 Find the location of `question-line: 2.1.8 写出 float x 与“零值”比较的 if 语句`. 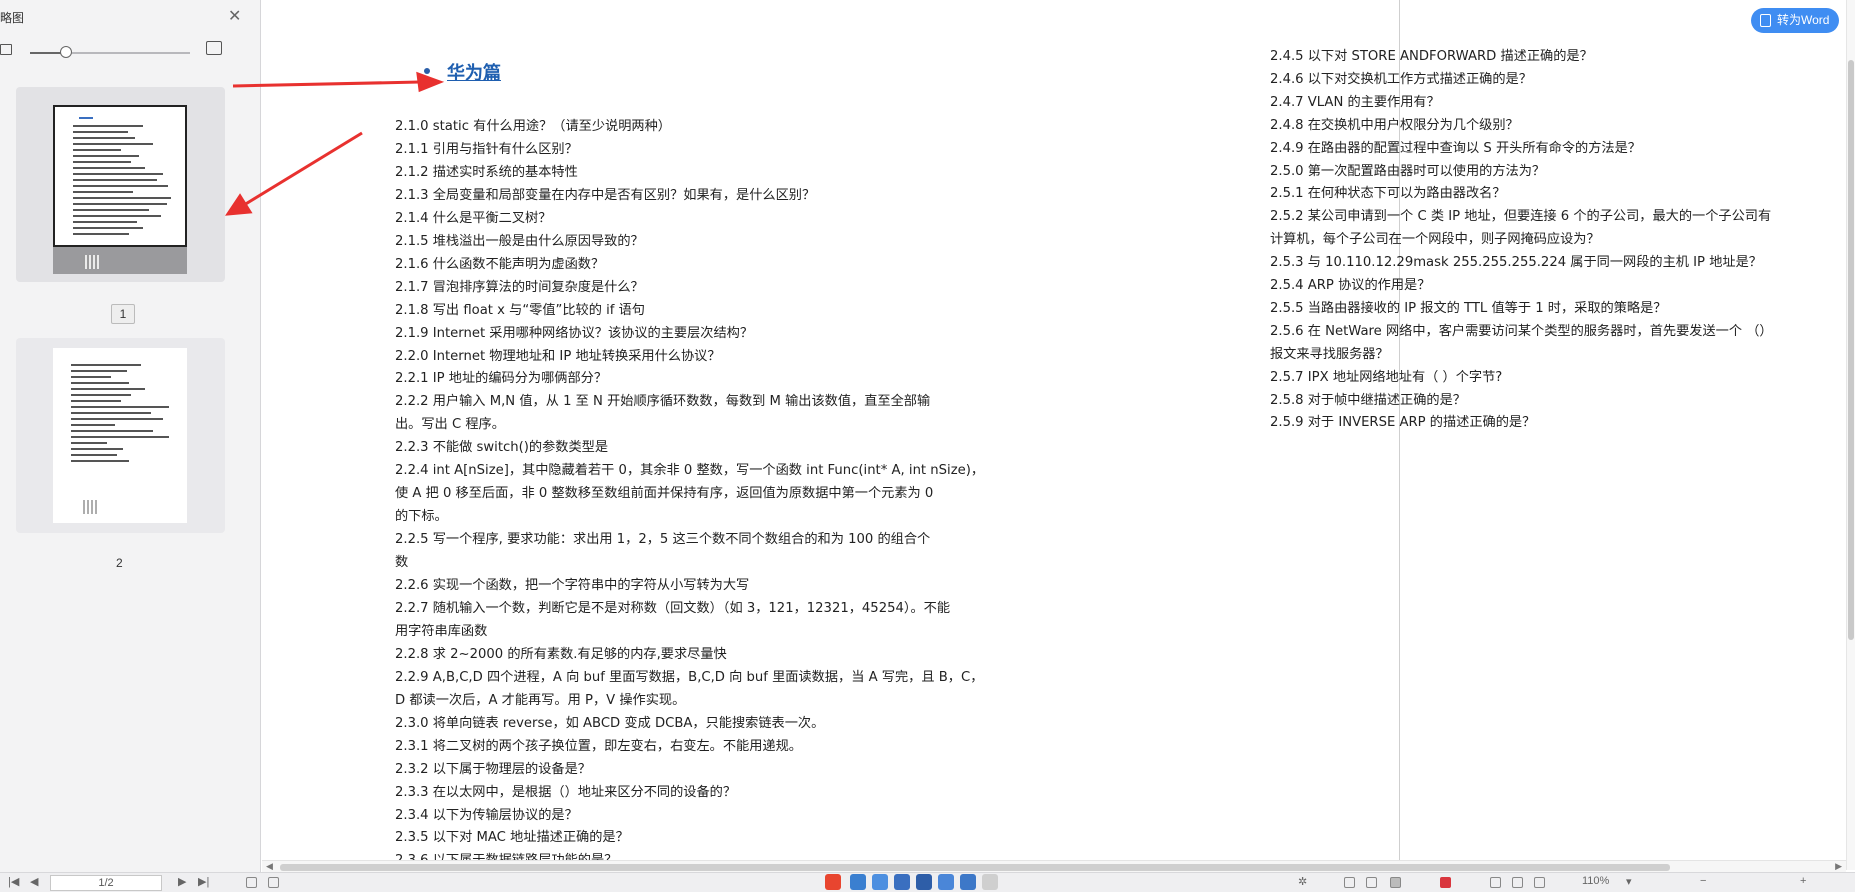

question-line: 2.1.8 写出 float x 与“零值”比较的 if 语句 is located at coordinates (520, 308).